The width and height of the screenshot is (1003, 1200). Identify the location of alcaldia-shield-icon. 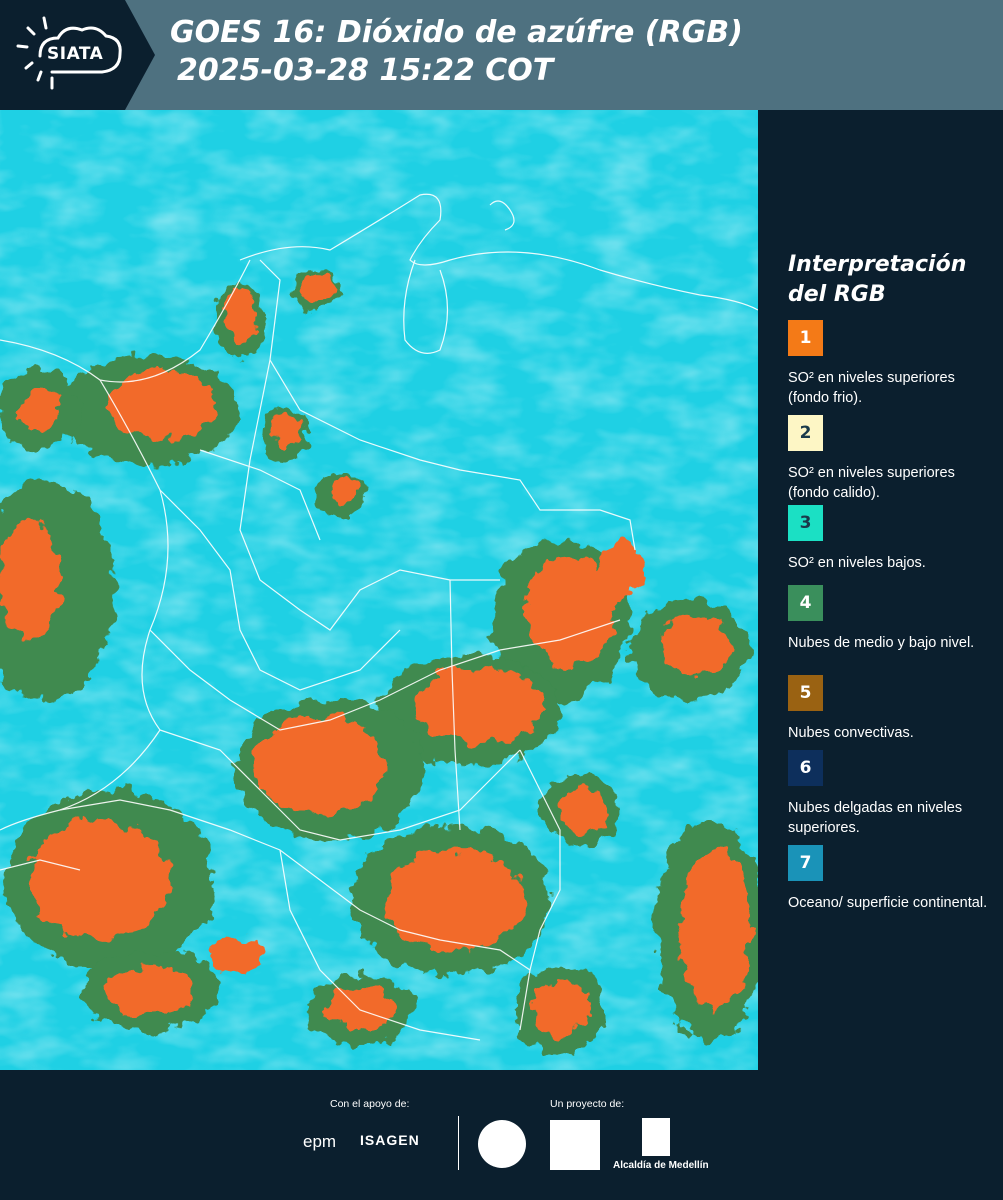
(656, 1137).